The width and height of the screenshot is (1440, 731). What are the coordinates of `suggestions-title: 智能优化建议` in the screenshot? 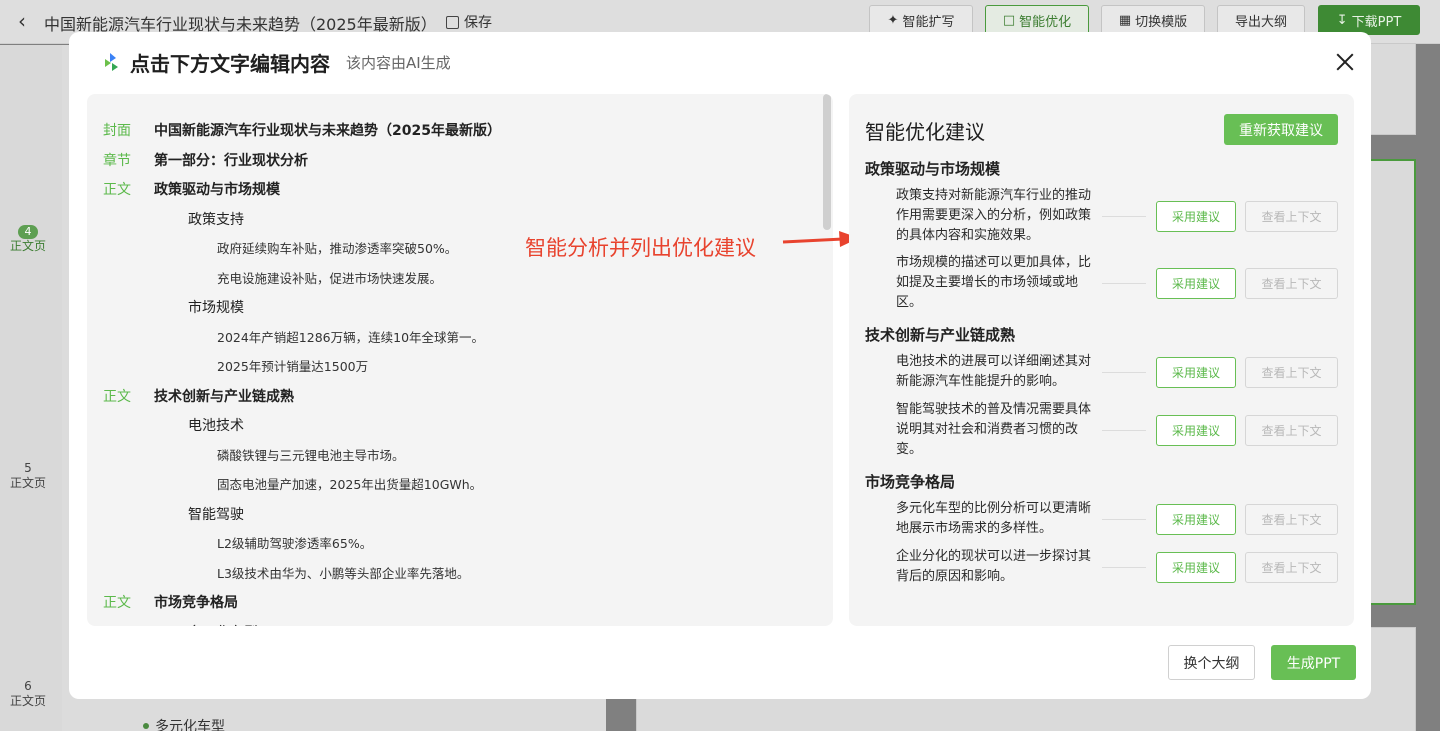 It's located at (925, 132).